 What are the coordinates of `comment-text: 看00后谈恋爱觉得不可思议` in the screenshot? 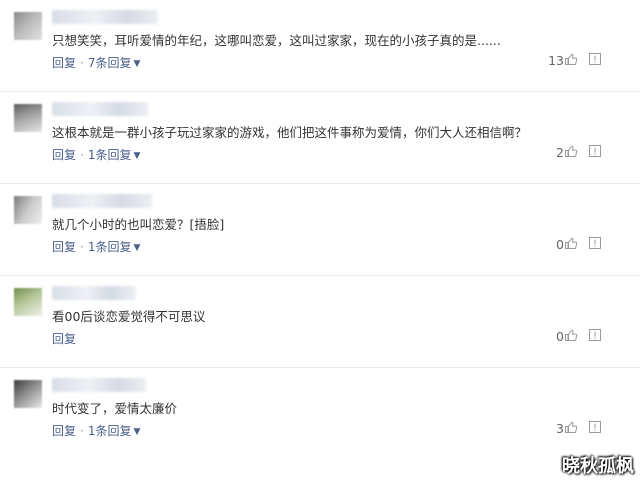 It's located at (129, 316).